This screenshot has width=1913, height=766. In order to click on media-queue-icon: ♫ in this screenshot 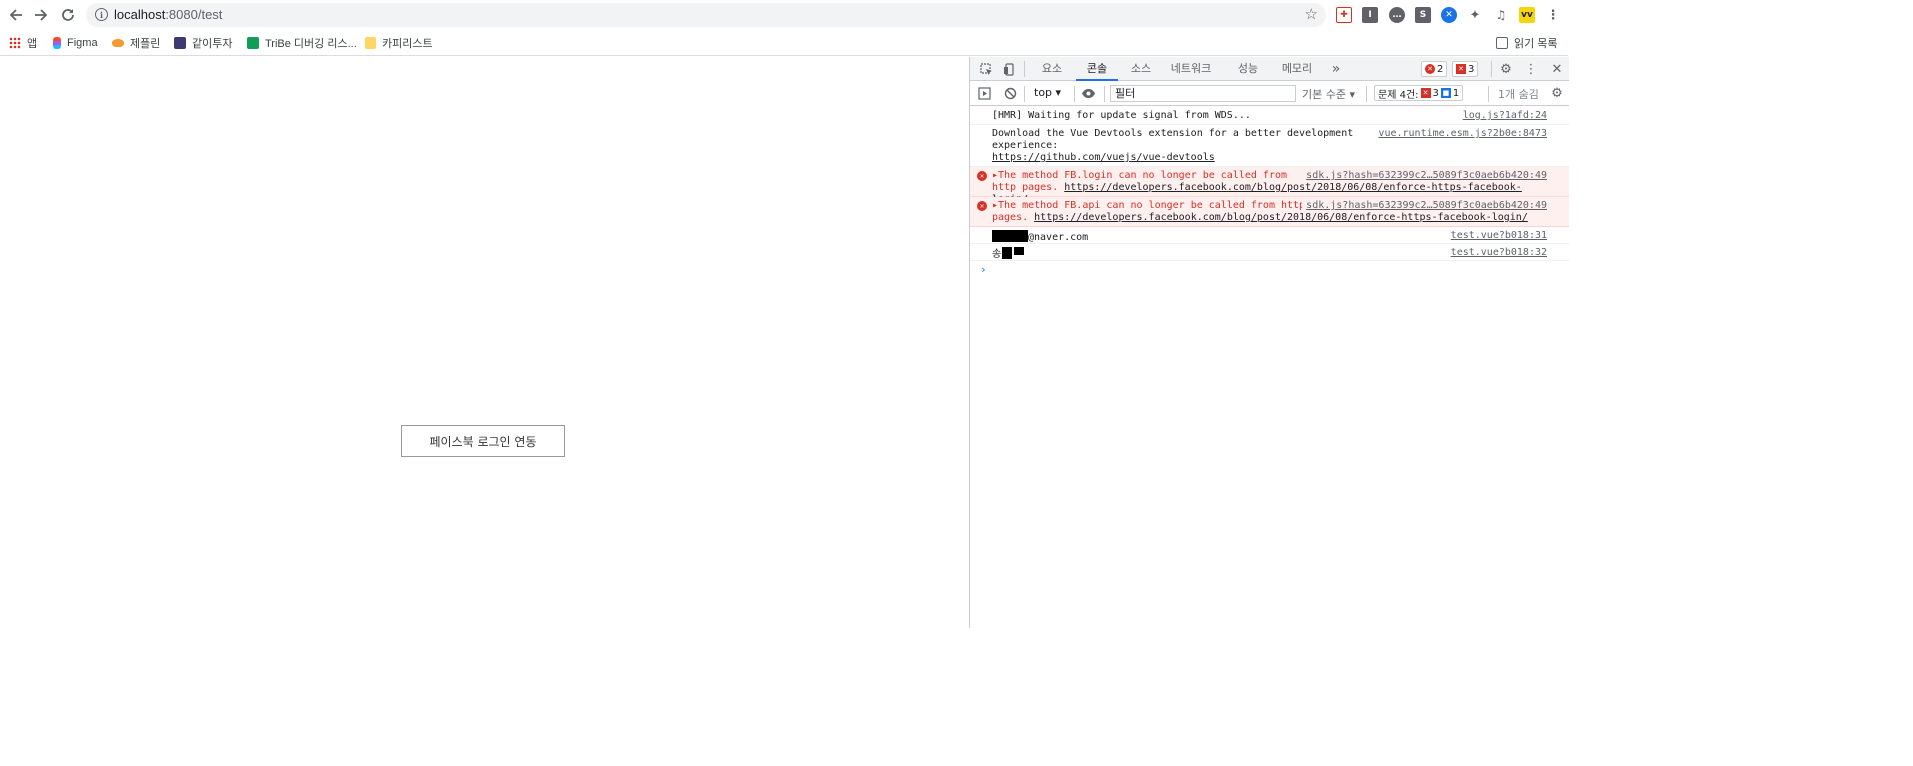, I will do `click(1501, 15)`.